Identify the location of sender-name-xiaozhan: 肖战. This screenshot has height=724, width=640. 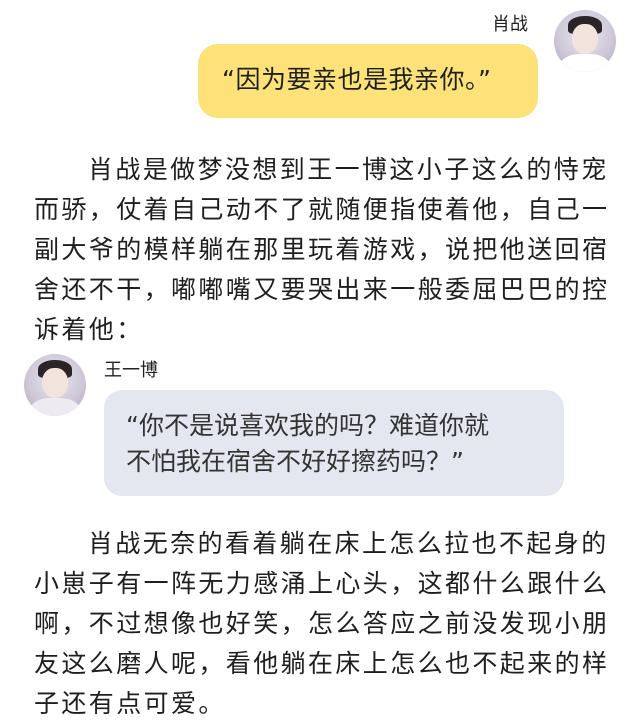
(510, 24).